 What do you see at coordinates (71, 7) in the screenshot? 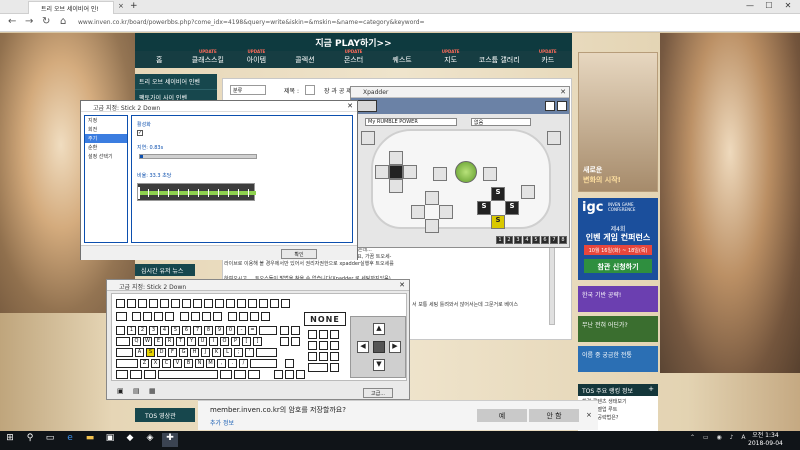
I see `browser-tab: 트리 오브 세이비어 인!` at bounding box center [71, 7].